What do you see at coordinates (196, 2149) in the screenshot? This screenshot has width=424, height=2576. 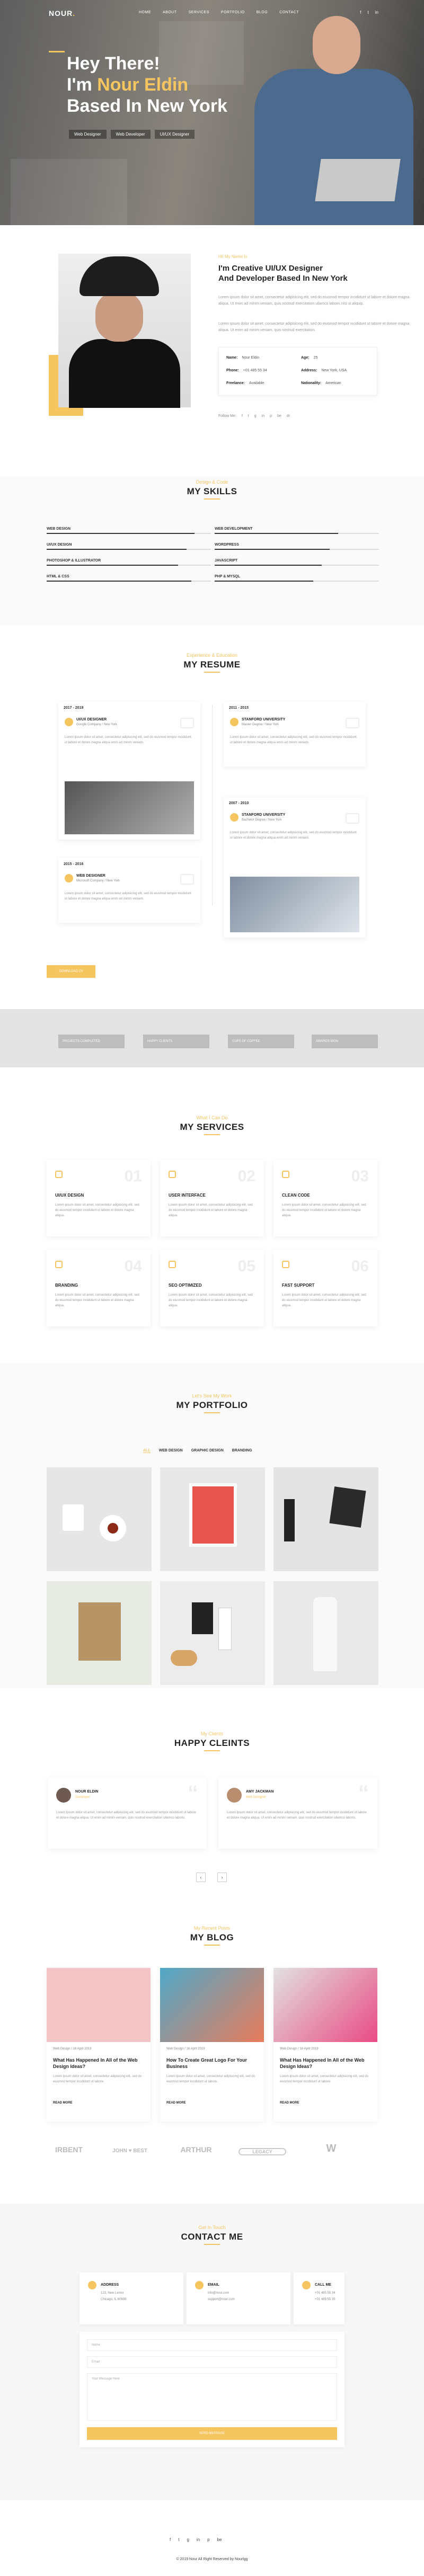 I see `brand-logo: ARTHUR` at bounding box center [196, 2149].